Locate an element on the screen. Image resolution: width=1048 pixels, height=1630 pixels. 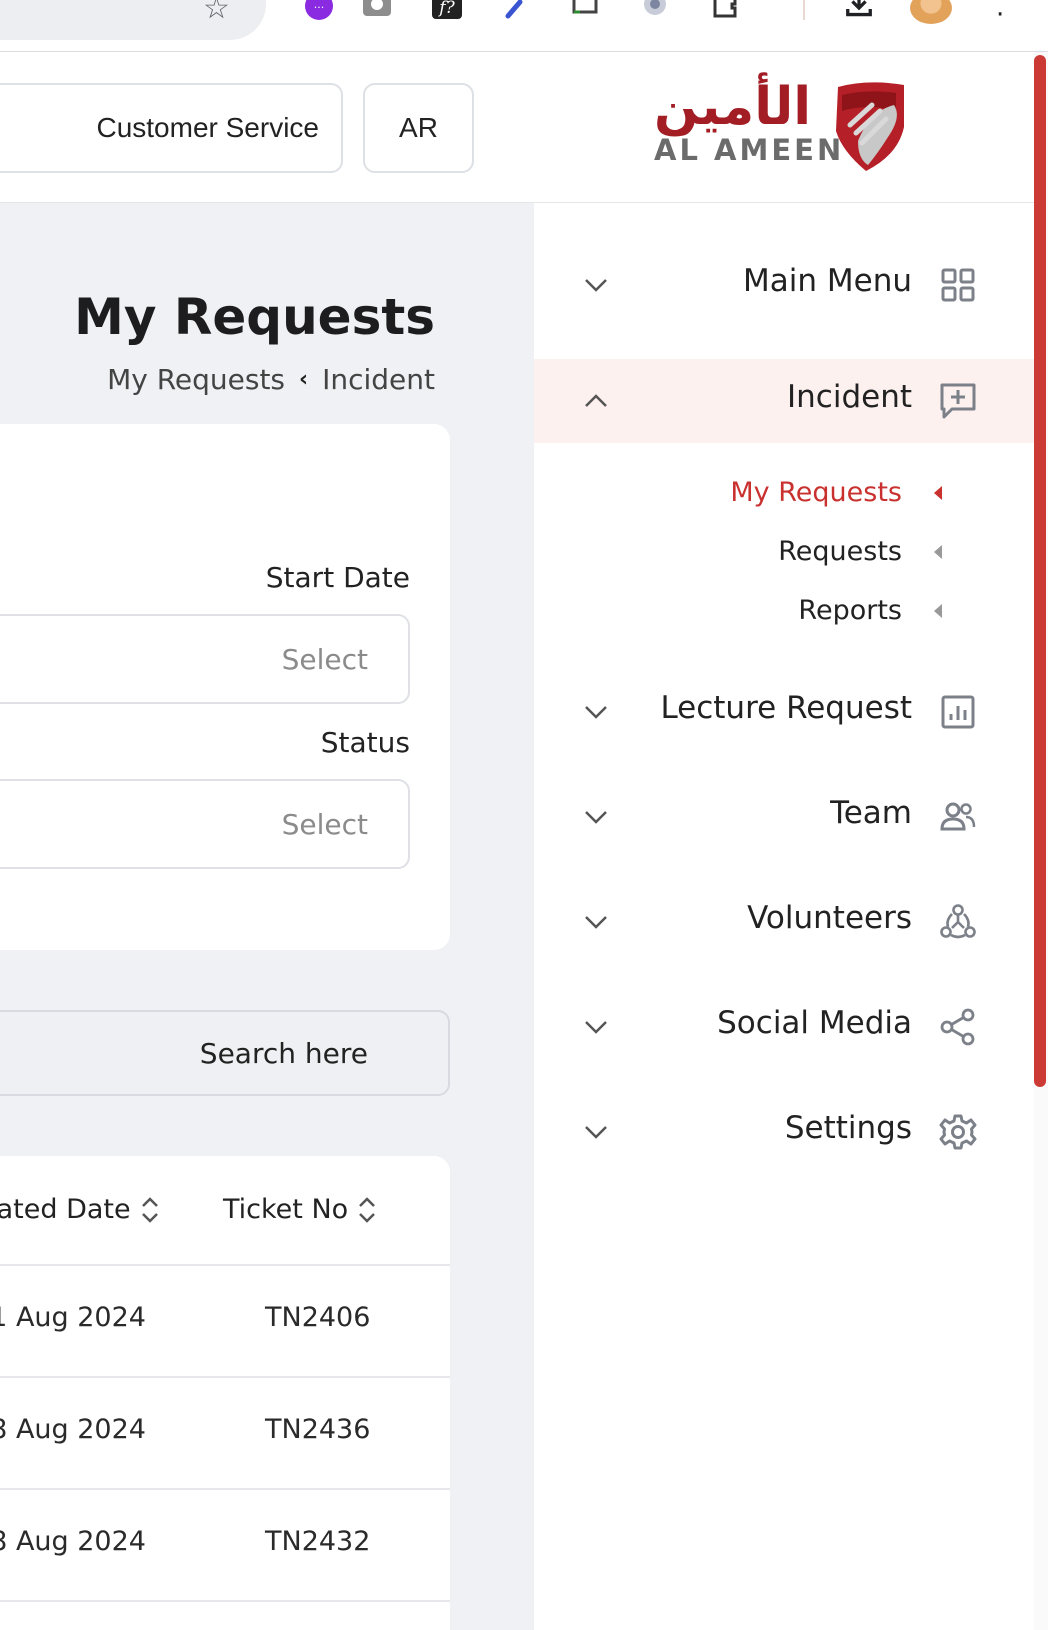
search-input: Search here is located at coordinates (225, 1053).